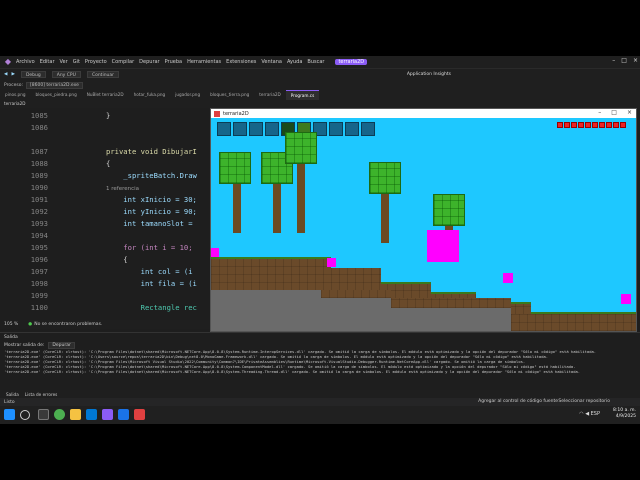 This screenshot has width=640, height=480. What do you see at coordinates (614, 112) in the screenshot?
I see `game-maximize-button: □` at bounding box center [614, 112].